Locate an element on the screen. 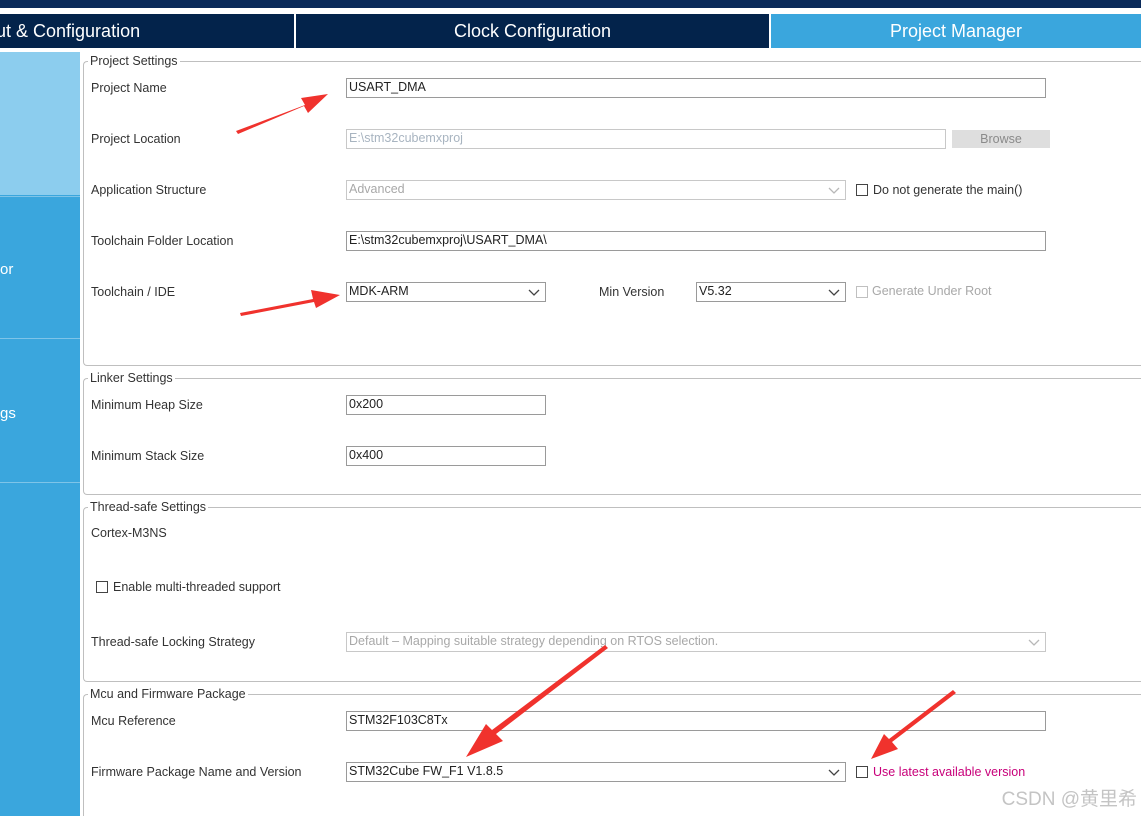  generate-under-root-label: Generate Under Root is located at coordinates (932, 291).